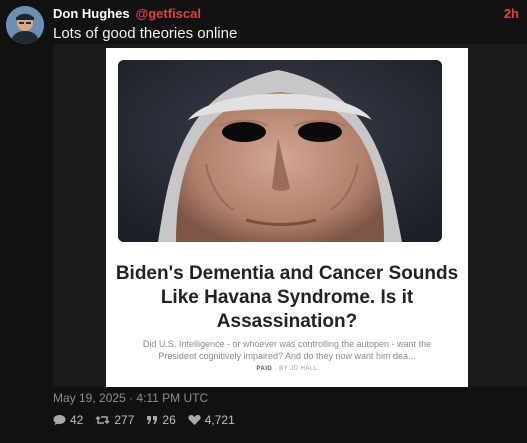 Image resolution: width=527 pixels, height=443 pixels. I want to click on post-timestamp: May 19, 2025 · 4:11 PM UTC, so click(130, 398).